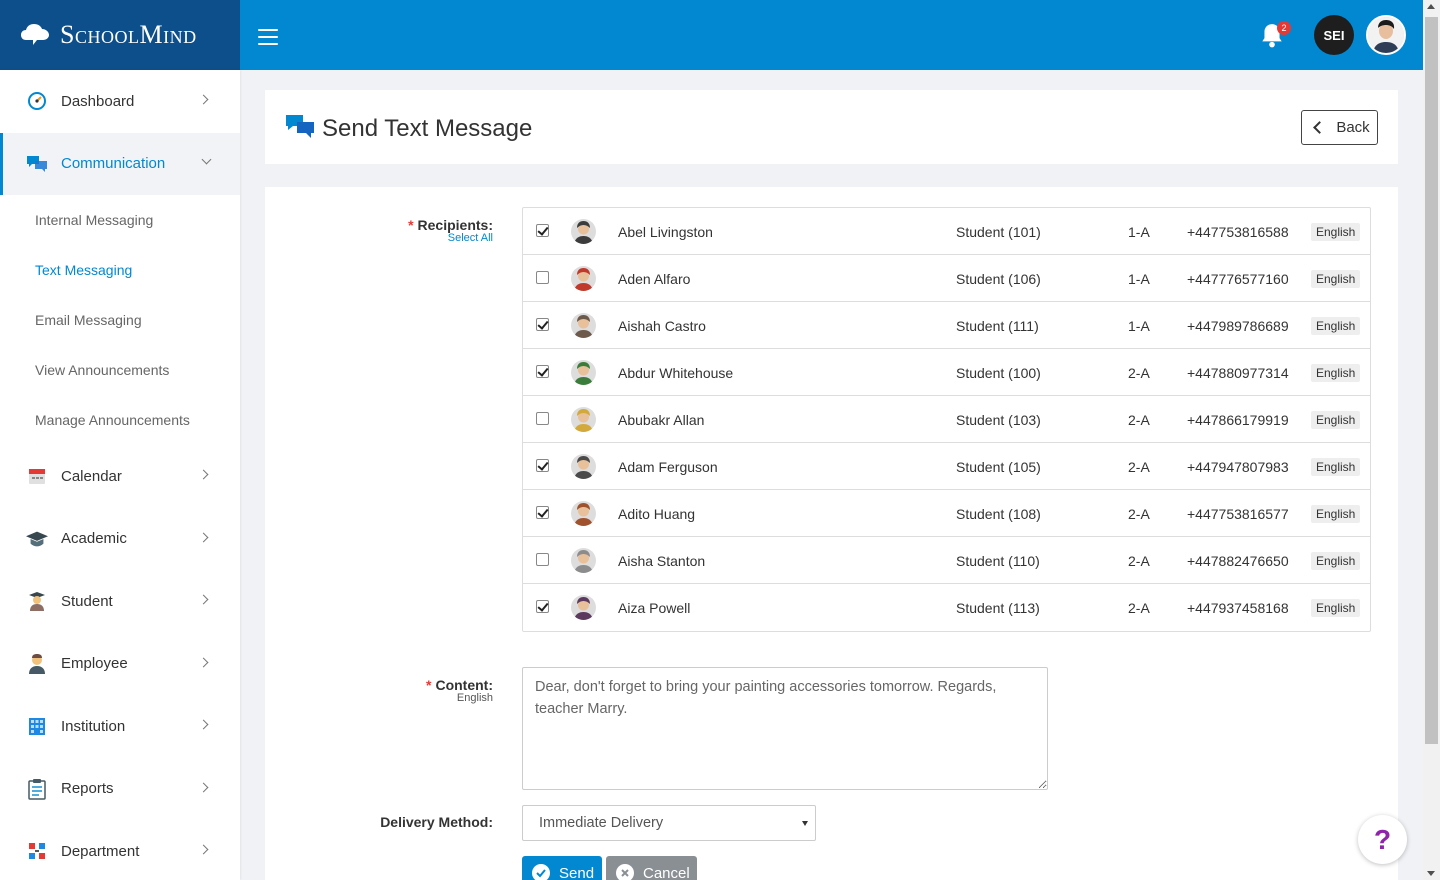 The height and width of the screenshot is (880, 1440). Describe the element at coordinates (87, 601) in the screenshot. I see `sidebar-item-label: Student` at that location.